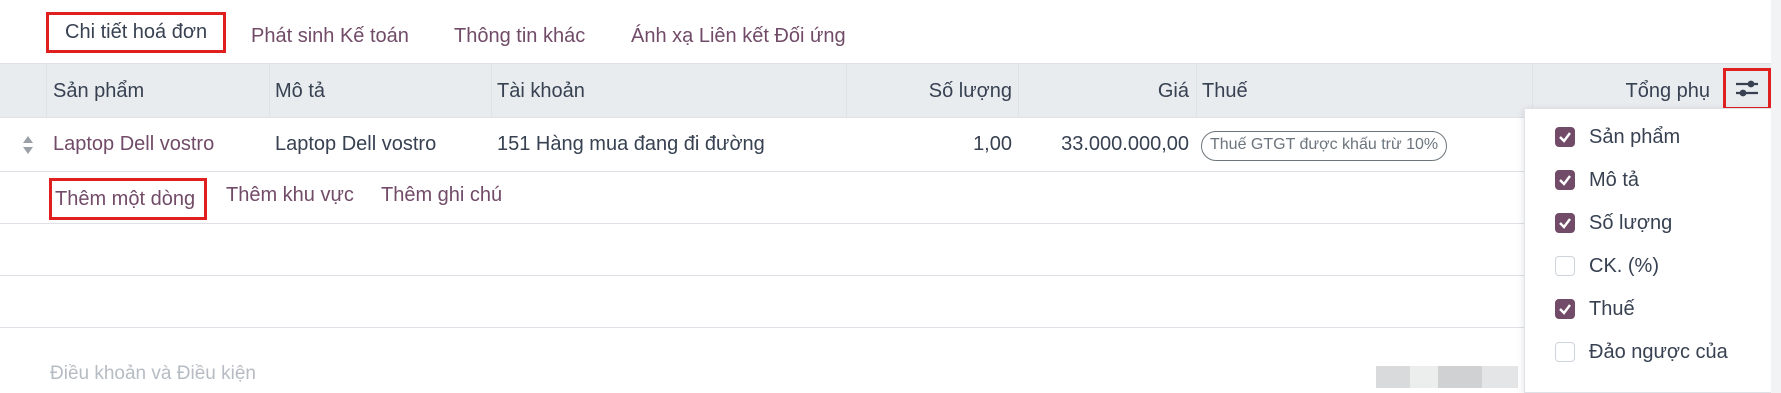 The width and height of the screenshot is (1781, 393). What do you see at coordinates (136, 32) in the screenshot?
I see `tab-invoice-lines: Chi tiết hoá đơn` at bounding box center [136, 32].